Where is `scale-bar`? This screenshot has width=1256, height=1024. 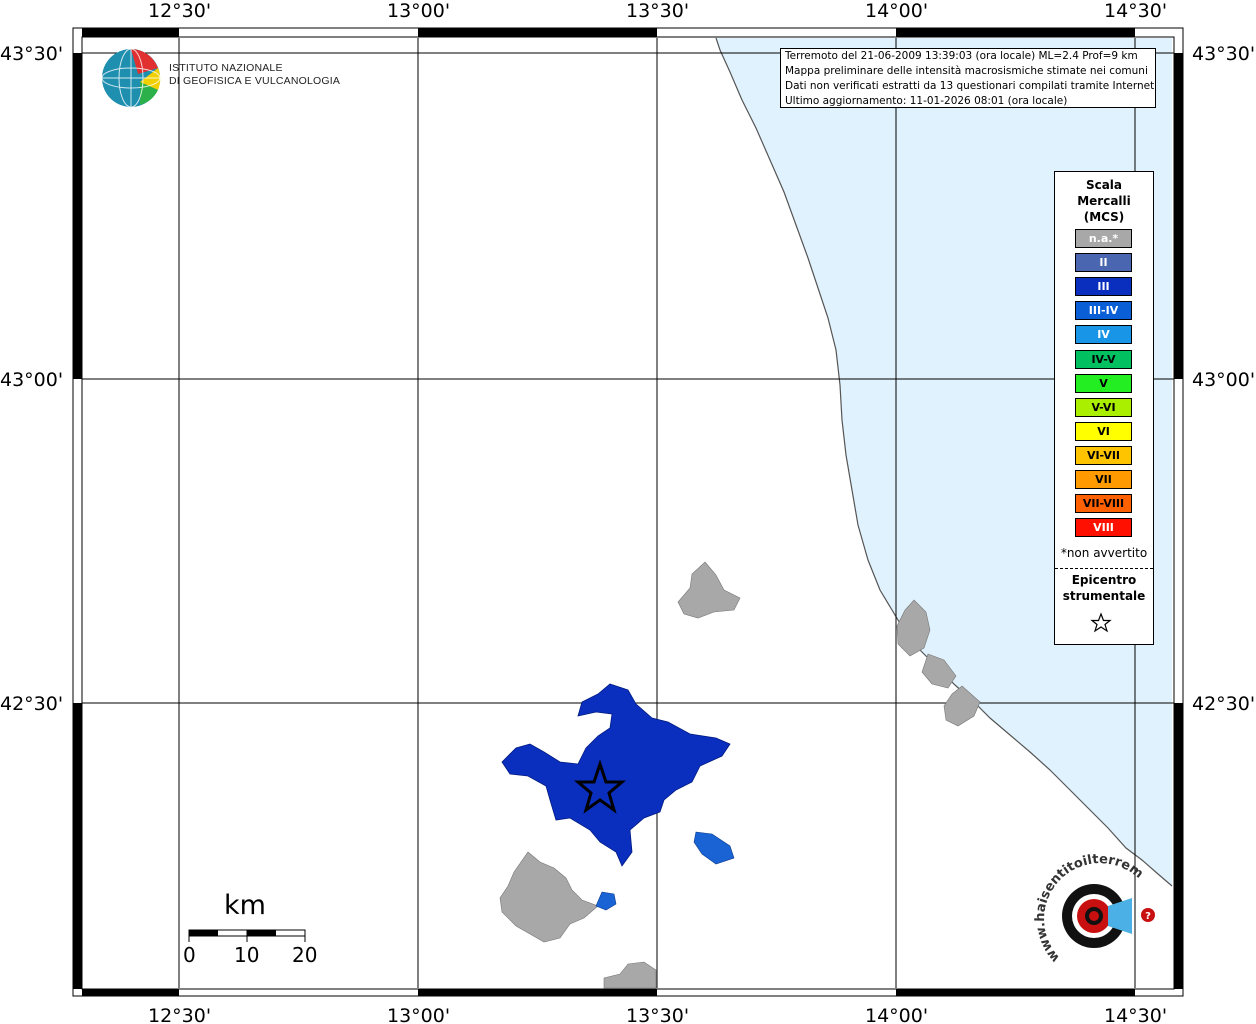 scale-bar is located at coordinates (247, 935).